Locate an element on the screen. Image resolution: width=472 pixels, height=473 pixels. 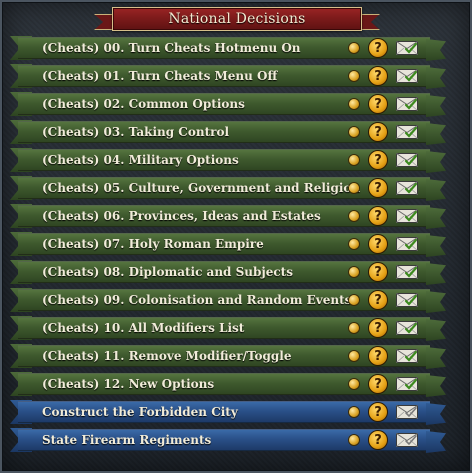
decision-row: Construct the Forbidden City ? is located at coordinates (230, 412).